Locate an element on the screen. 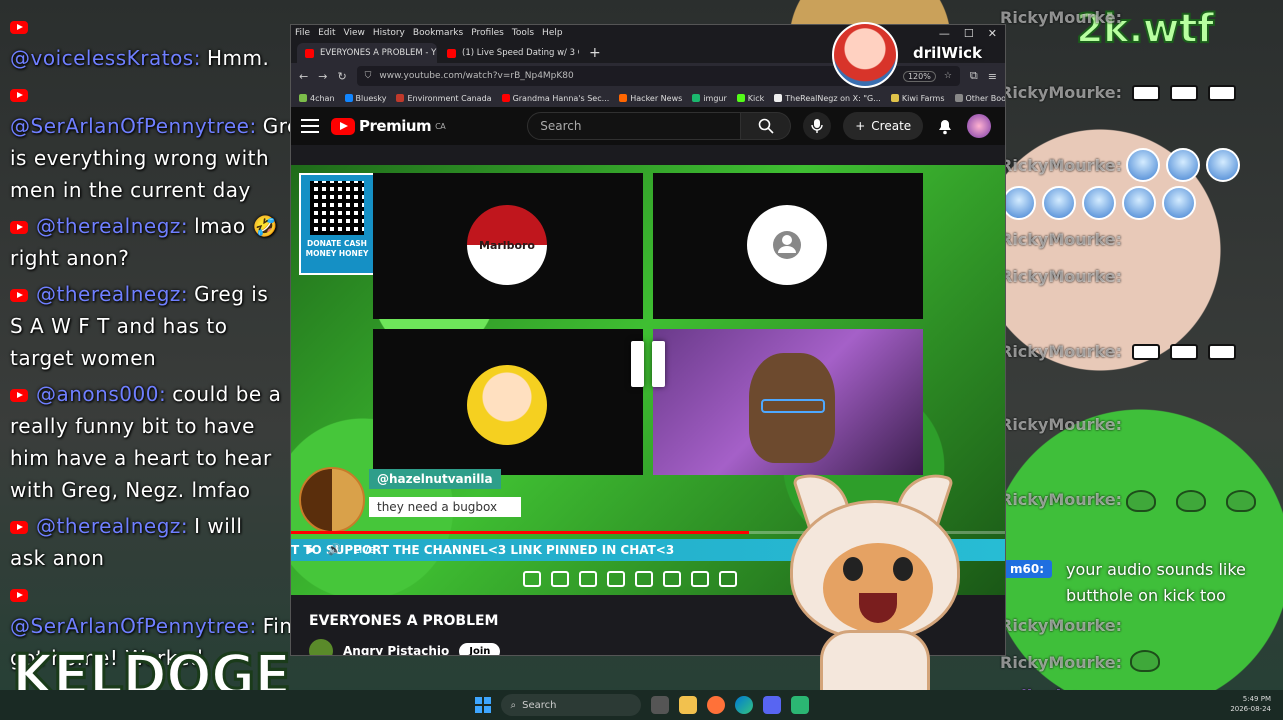 Image resolution: width=1283 pixels, height=720 pixels. cast-icon is located at coordinates (588, 579).